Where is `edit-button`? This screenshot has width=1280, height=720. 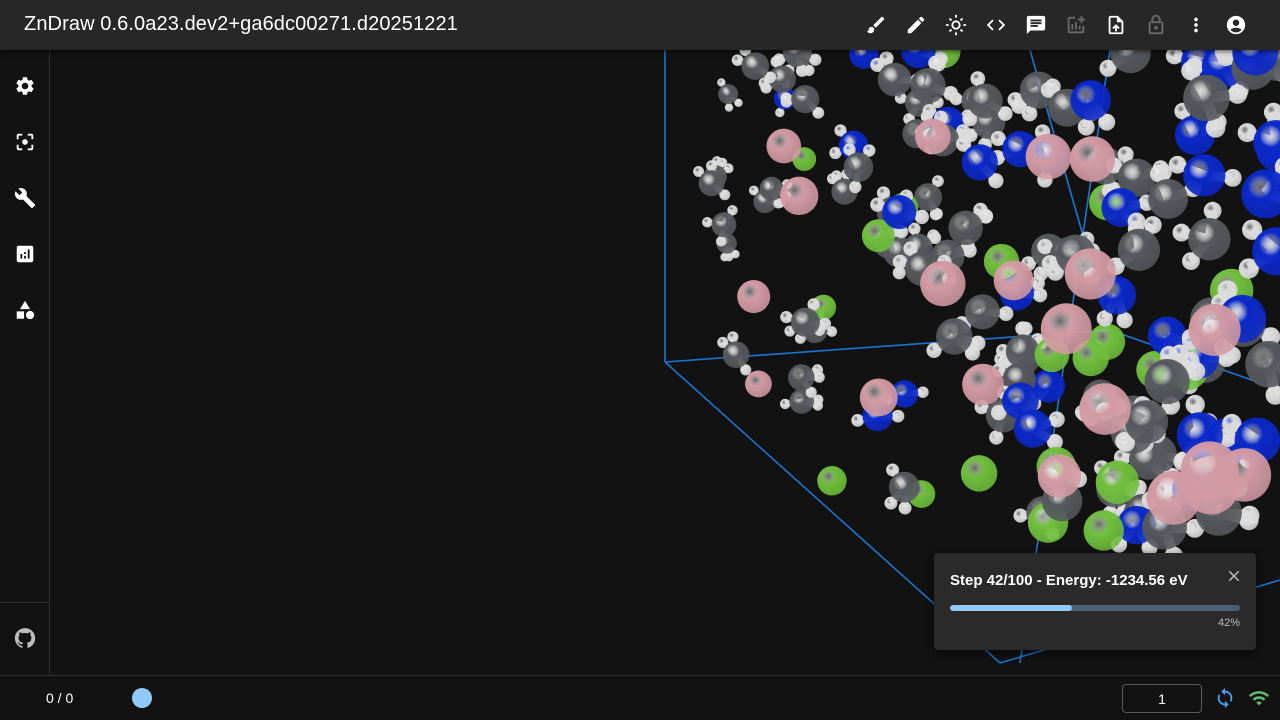 edit-button is located at coordinates (916, 25).